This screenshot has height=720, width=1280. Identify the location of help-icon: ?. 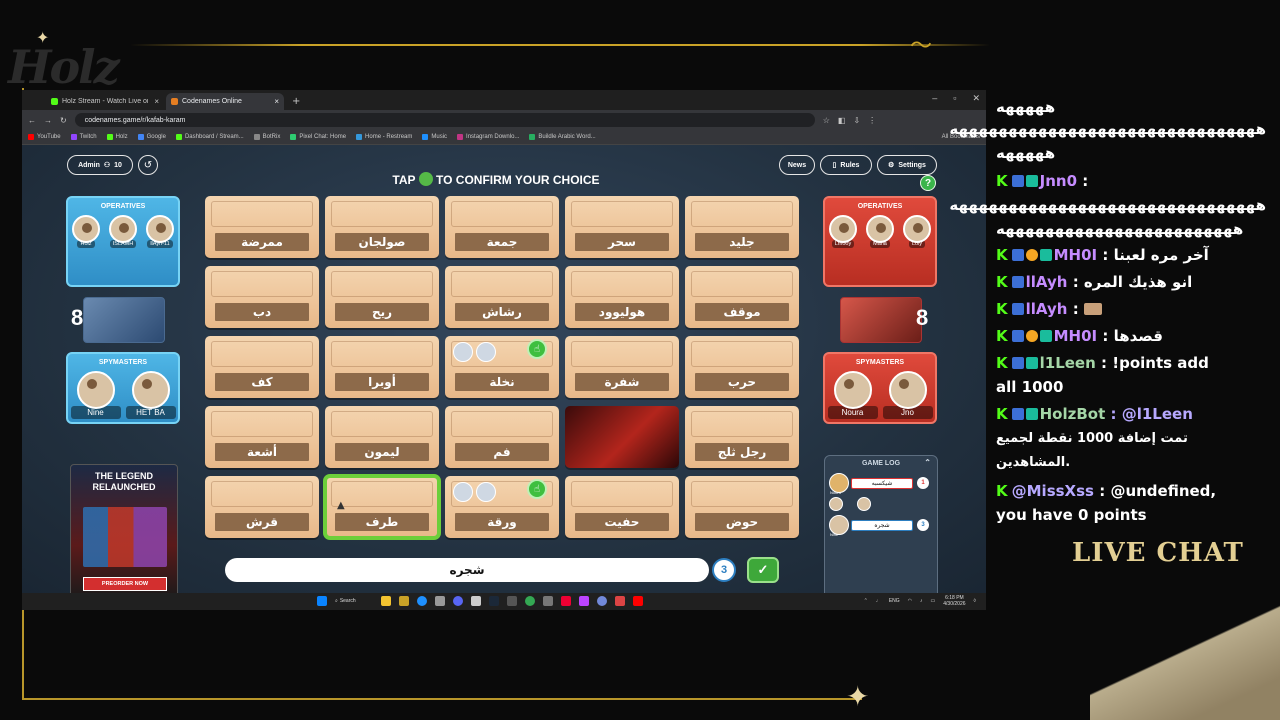
(928, 183).